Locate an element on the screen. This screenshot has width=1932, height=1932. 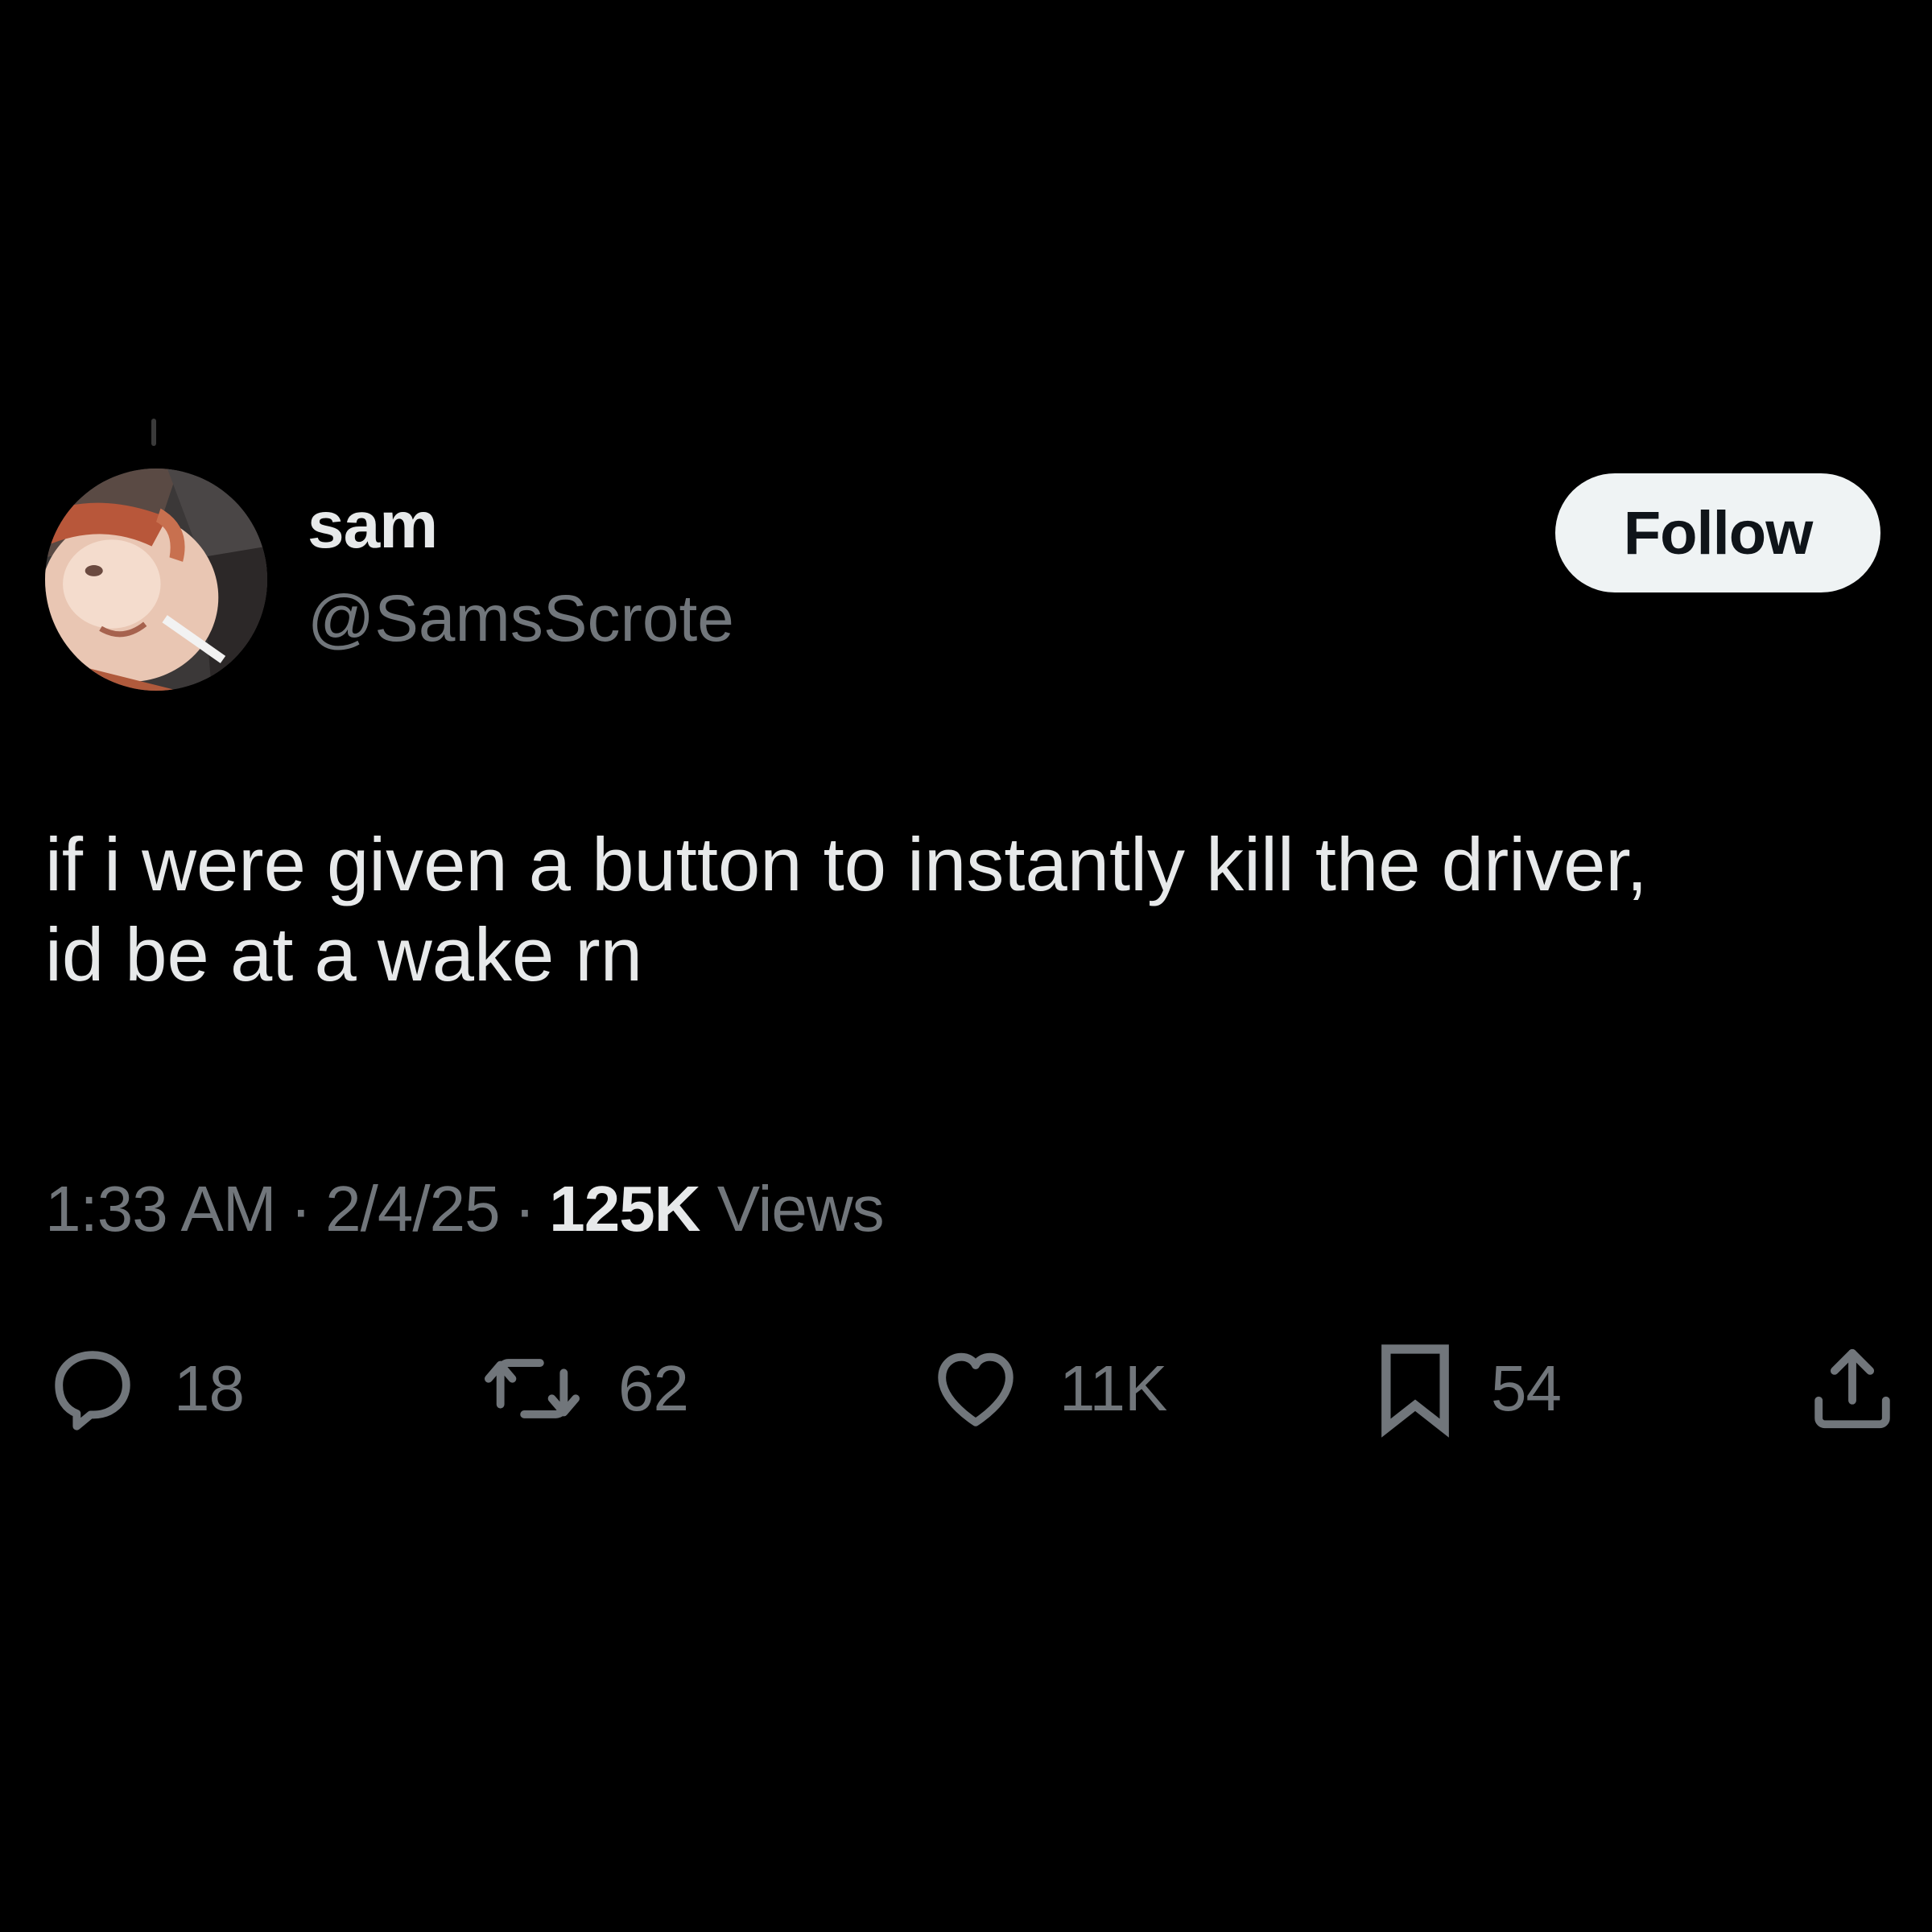
follow-button: Follow is located at coordinates (1717, 532).